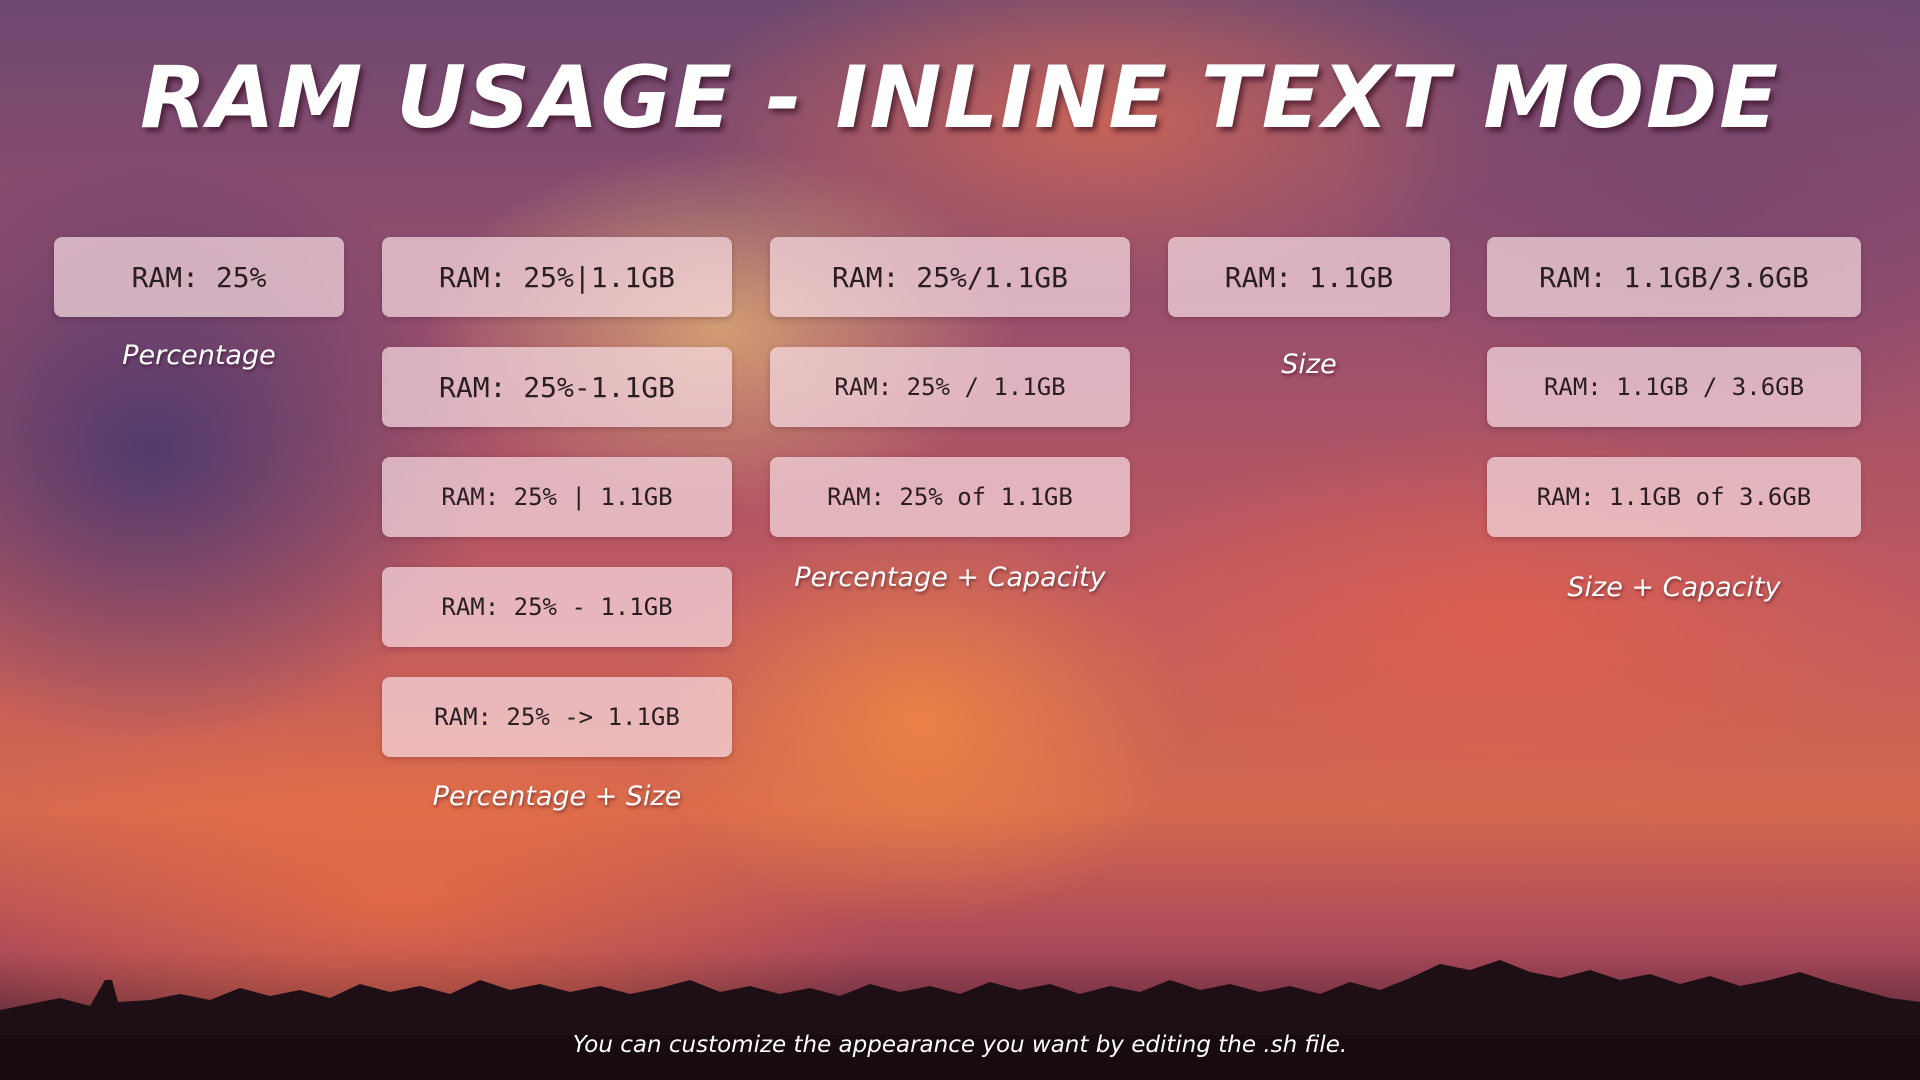 This screenshot has width=1920, height=1080. What do you see at coordinates (950, 577) in the screenshot?
I see `percentage-capacity-label: Percentage + Capacity` at bounding box center [950, 577].